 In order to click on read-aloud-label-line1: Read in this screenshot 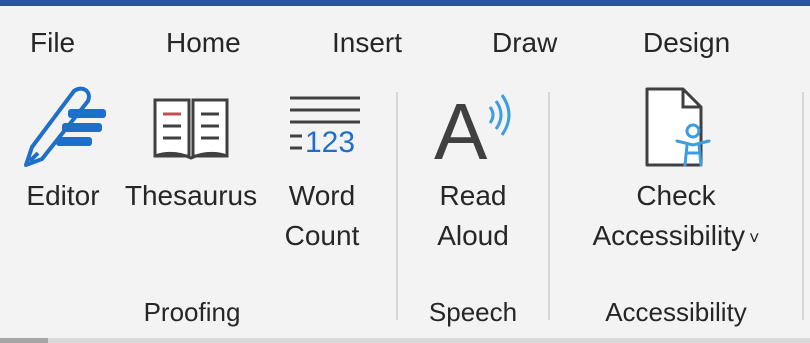, I will do `click(473, 195)`.